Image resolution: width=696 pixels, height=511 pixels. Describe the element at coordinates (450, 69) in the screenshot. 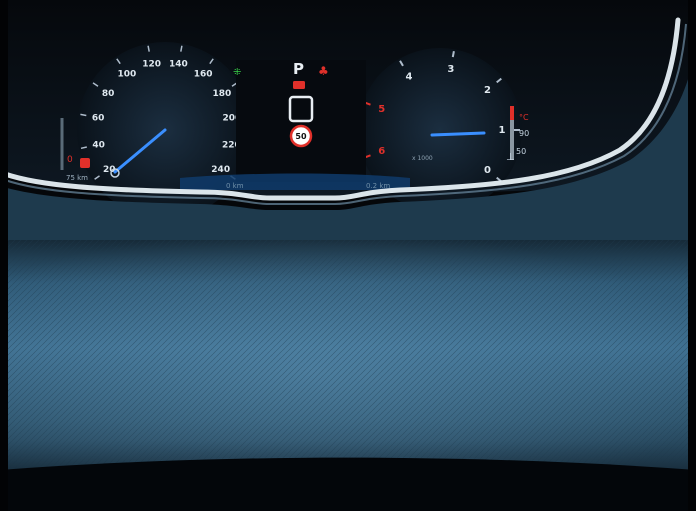

I see `rpm-tick-label: 3` at that location.